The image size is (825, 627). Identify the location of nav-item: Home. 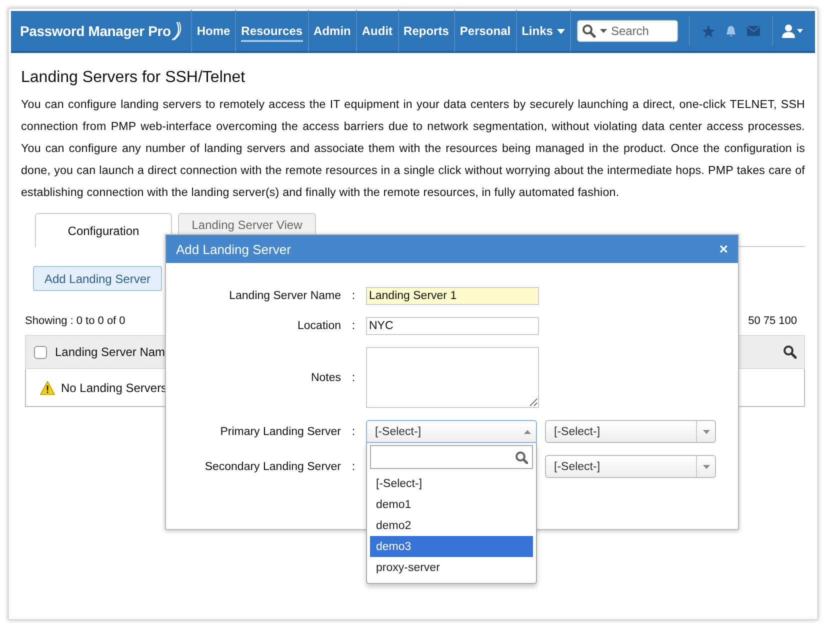
(214, 31).